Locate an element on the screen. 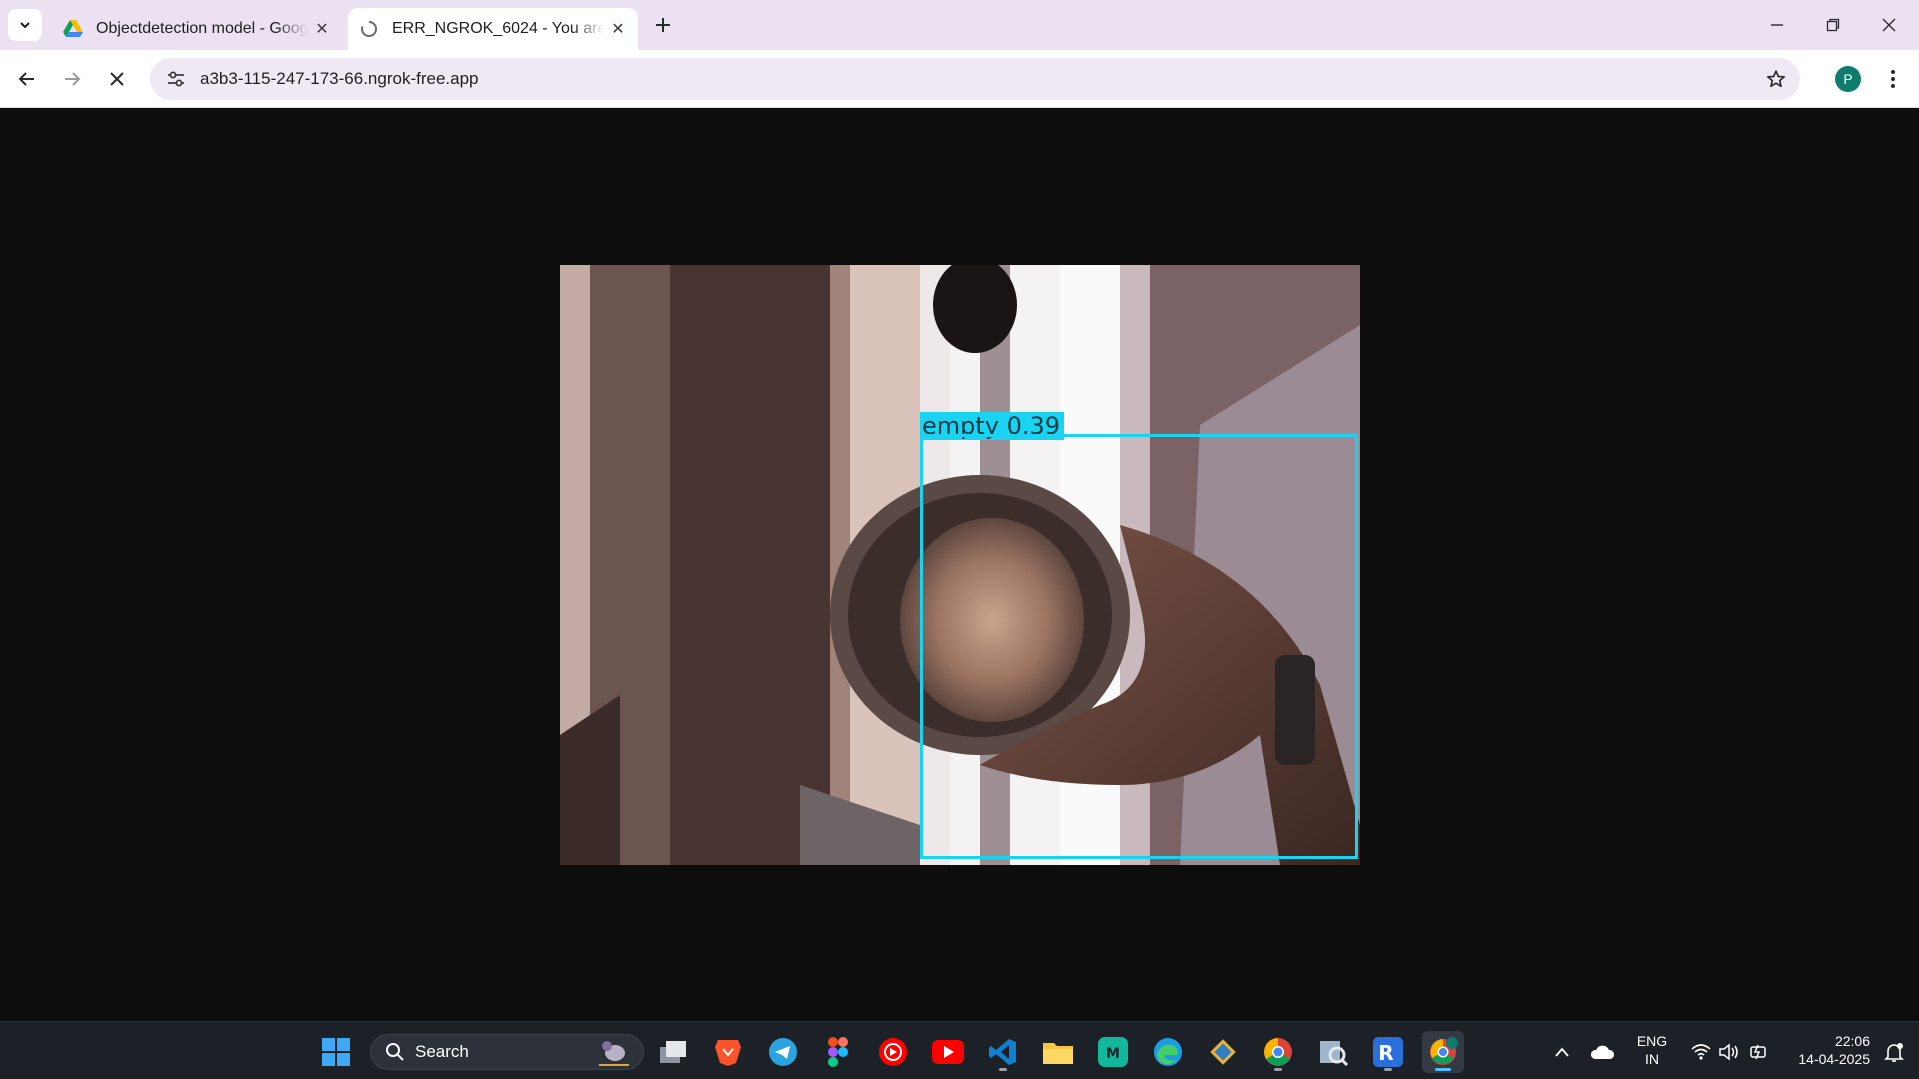 This screenshot has height=1079, width=1919. taskbar-chrome is located at coordinates (1278, 1052).